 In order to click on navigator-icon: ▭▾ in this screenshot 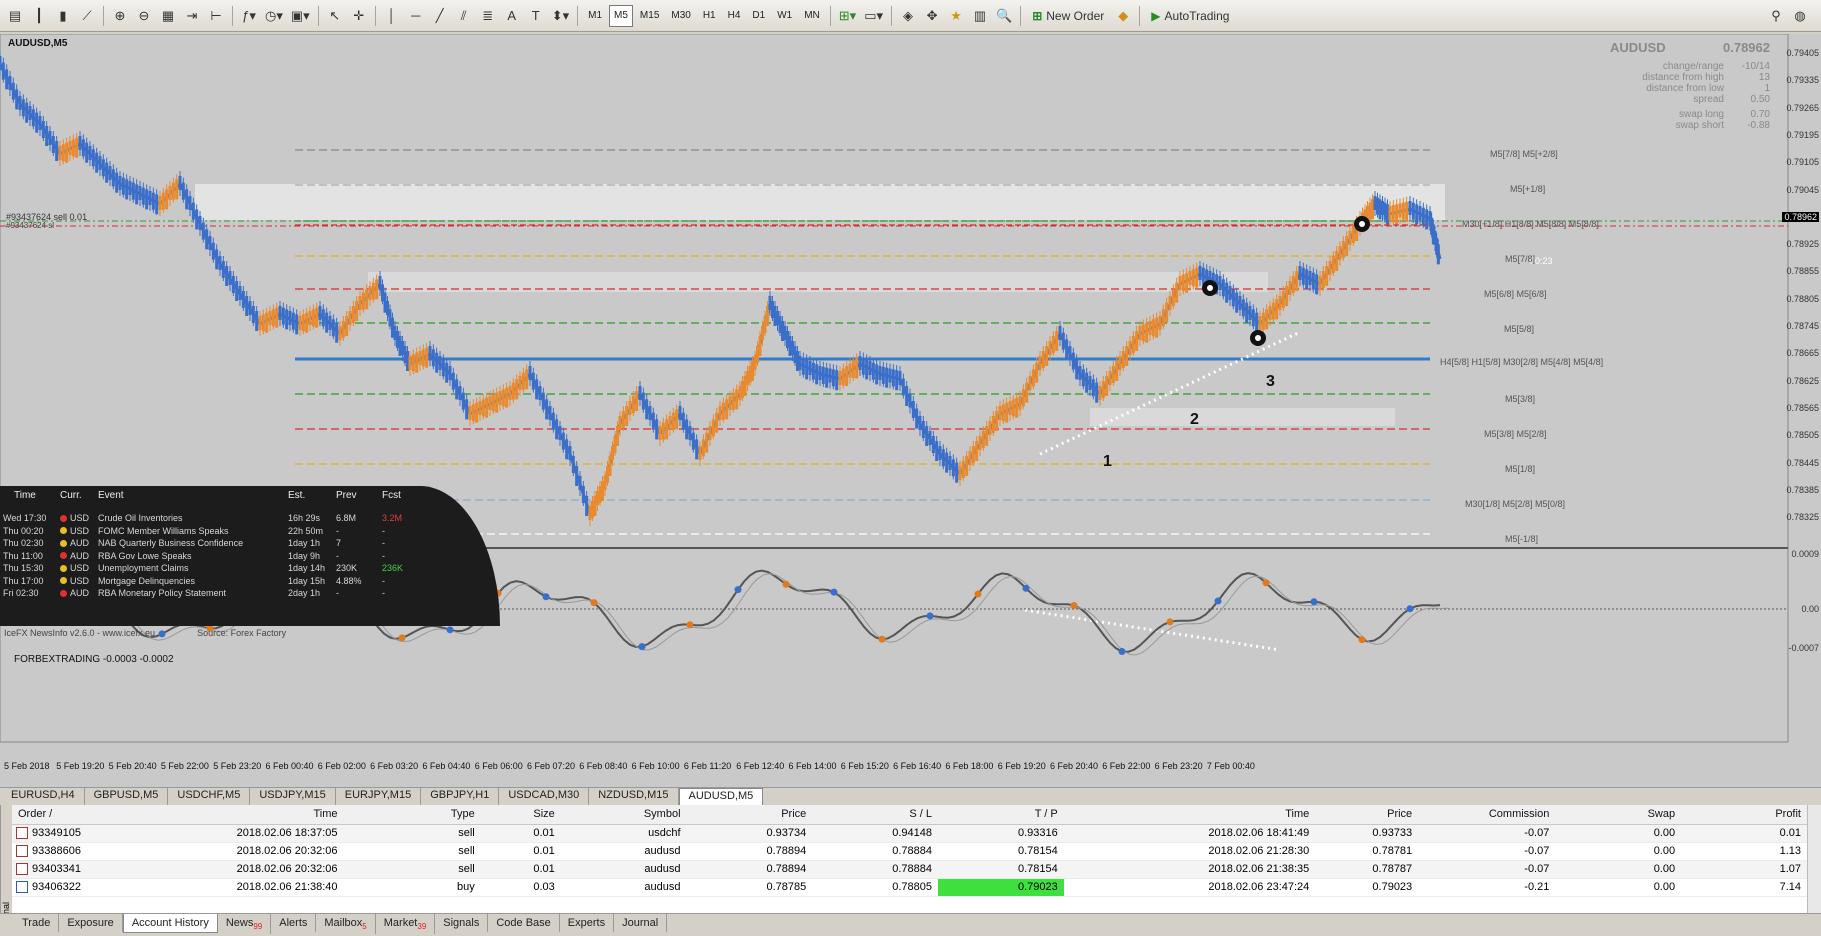, I will do `click(873, 16)`.